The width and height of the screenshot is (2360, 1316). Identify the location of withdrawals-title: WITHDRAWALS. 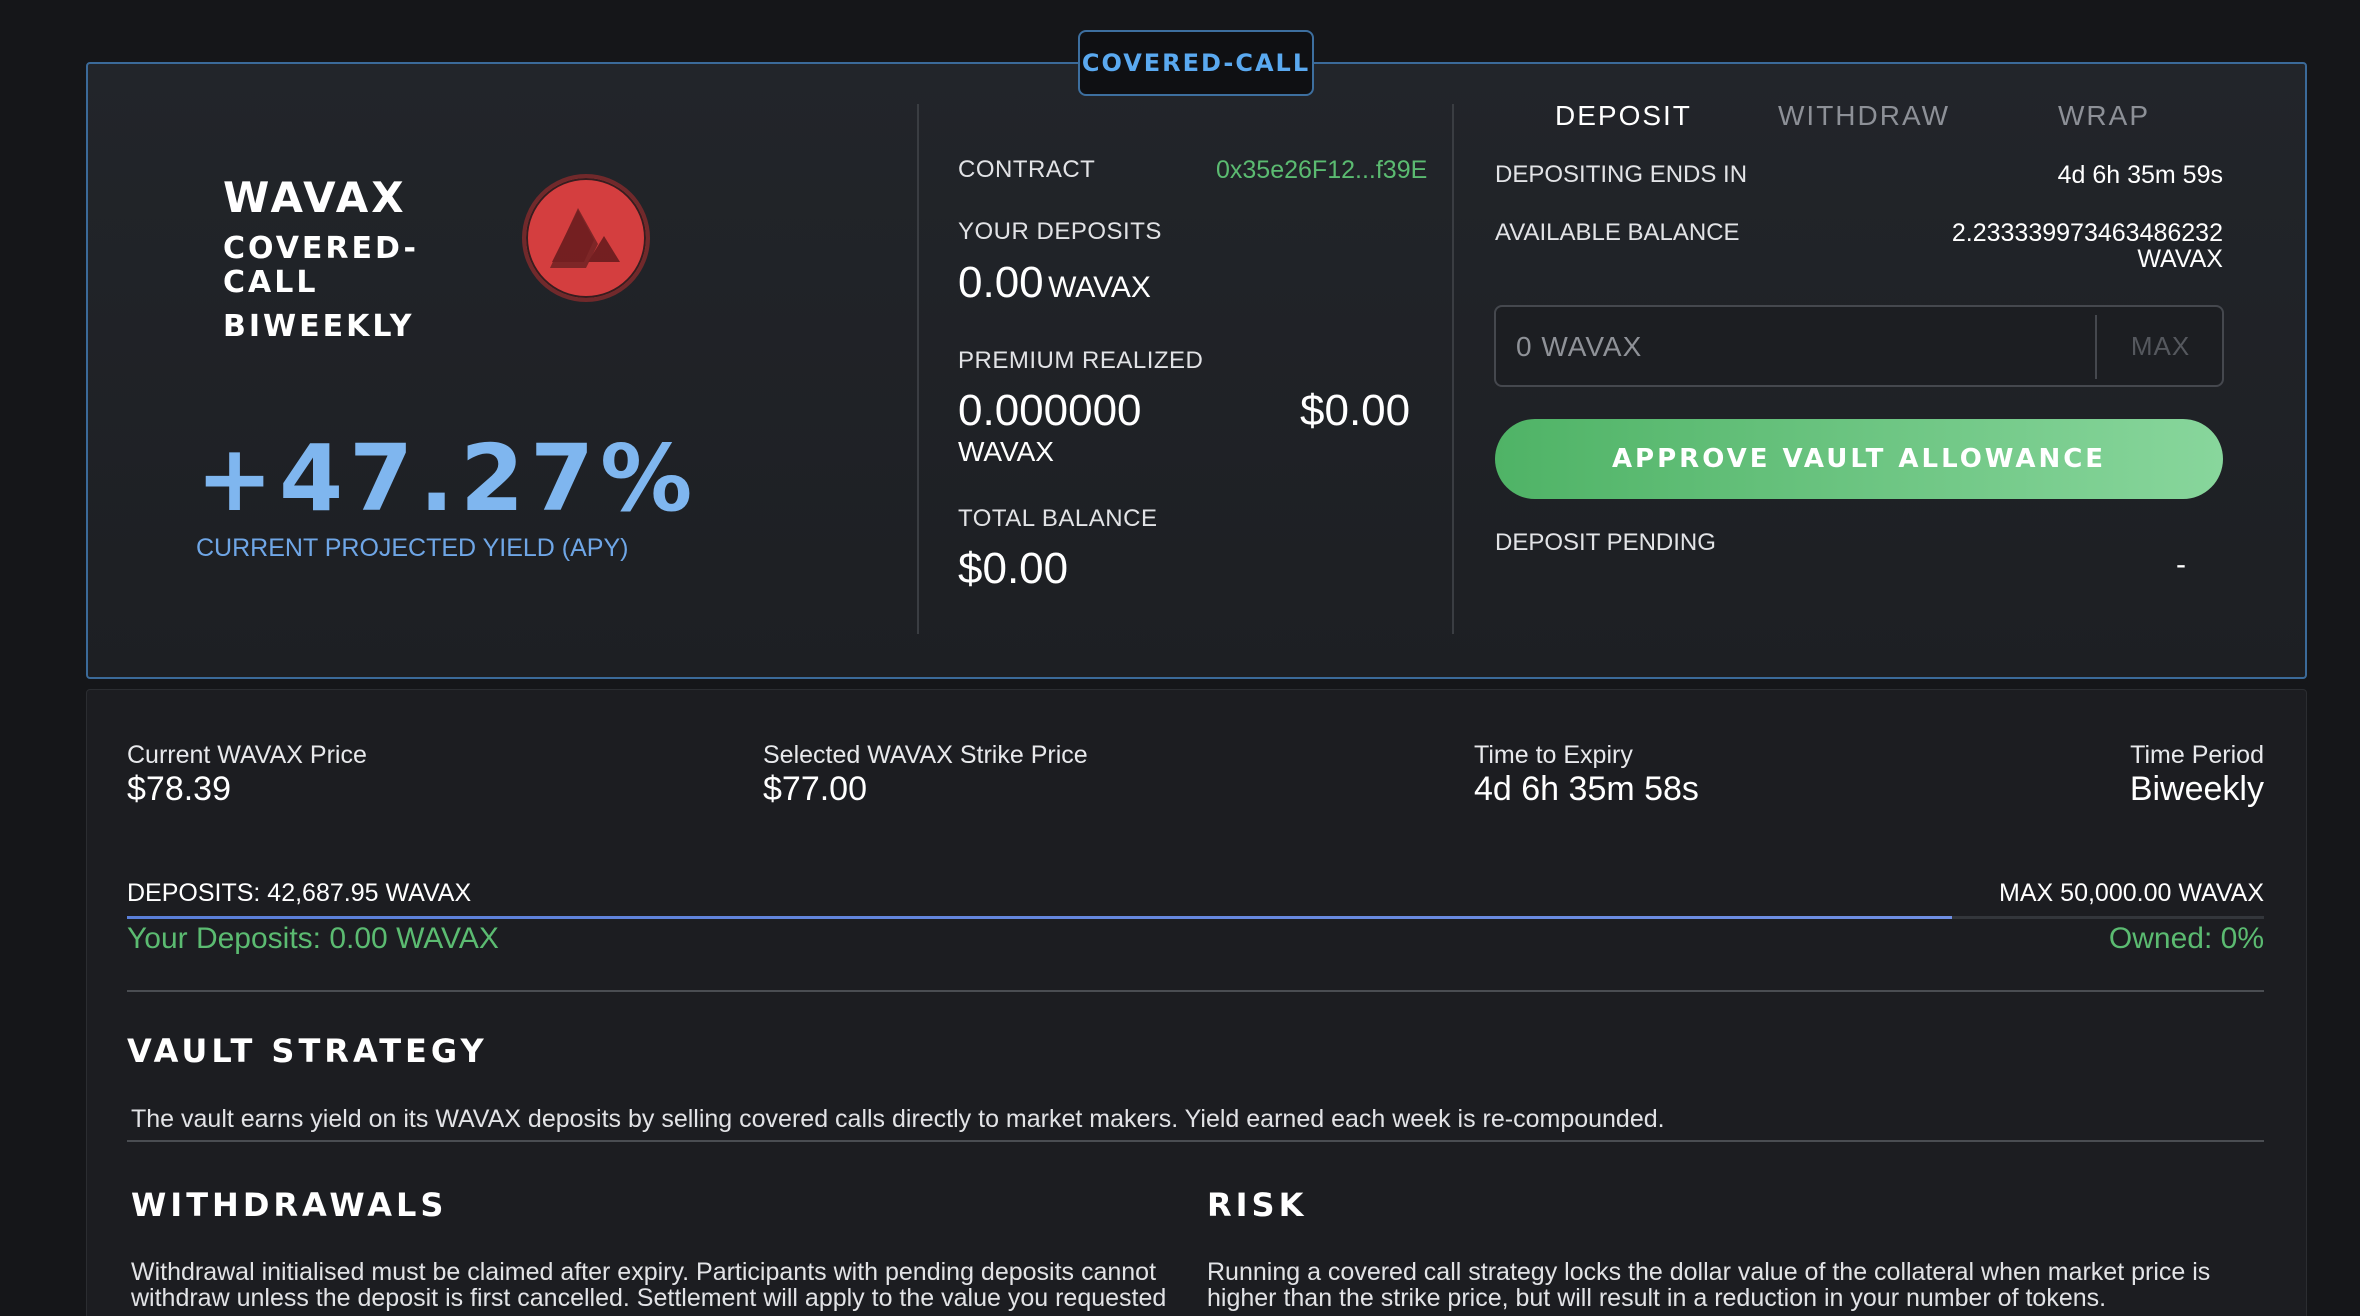
(289, 1205).